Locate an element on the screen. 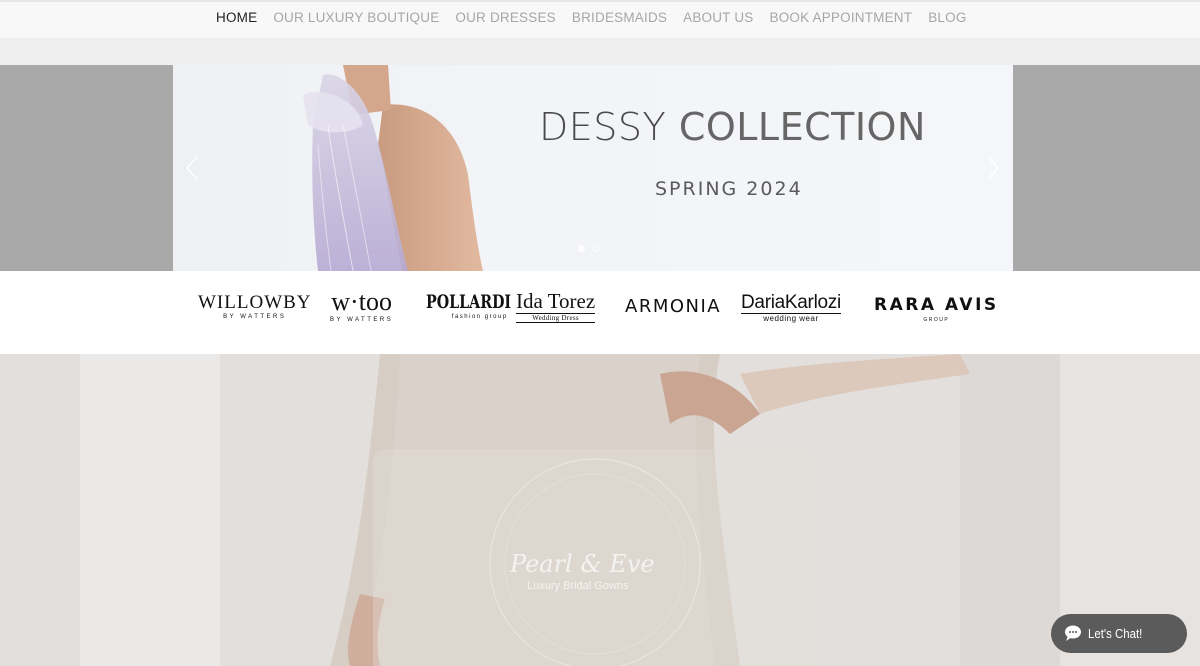  brand-logo-willowby: WILLOWBY BY WATTERS is located at coordinates (255, 306).